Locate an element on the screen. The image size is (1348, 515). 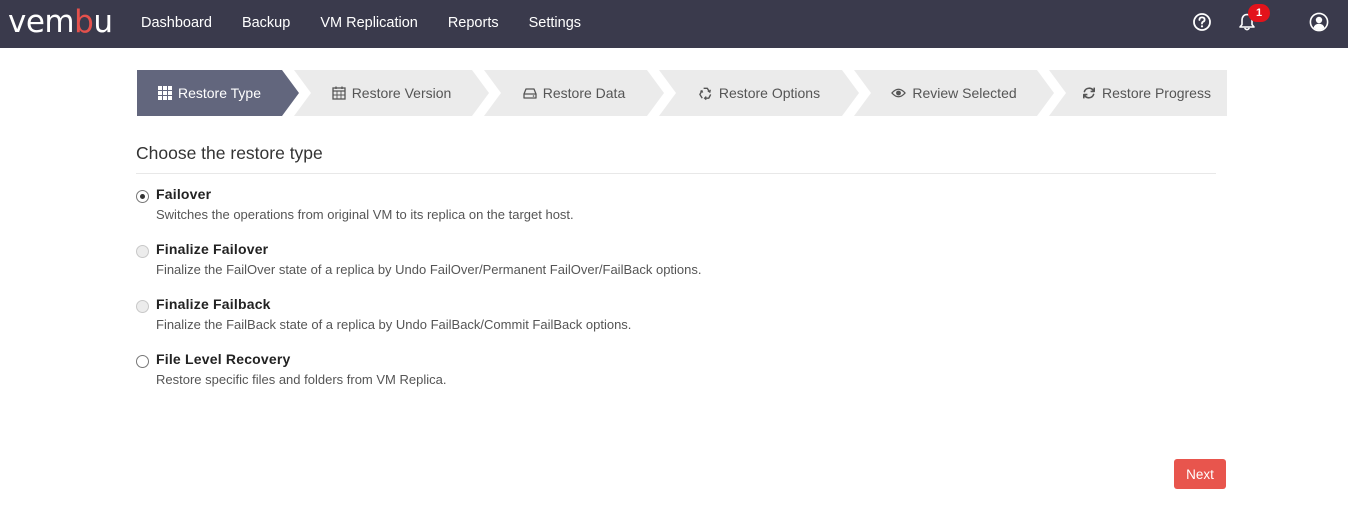
page-heading: Choose the restore type is located at coordinates (229, 153).